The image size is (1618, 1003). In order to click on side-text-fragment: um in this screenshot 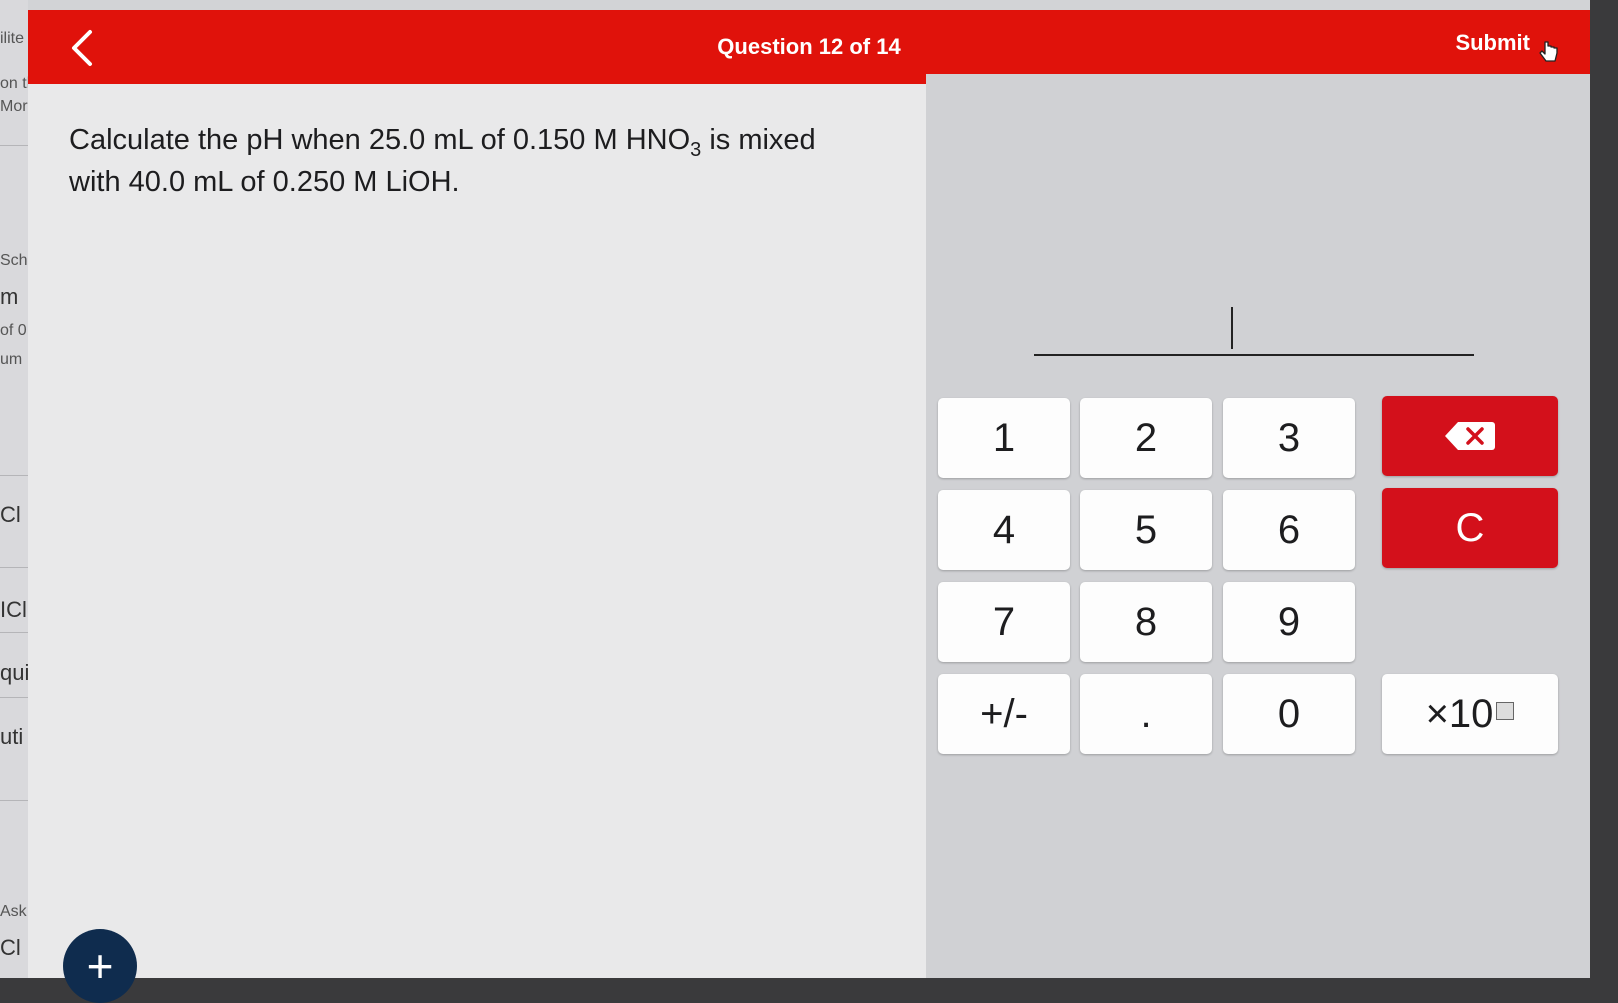, I will do `click(11, 359)`.